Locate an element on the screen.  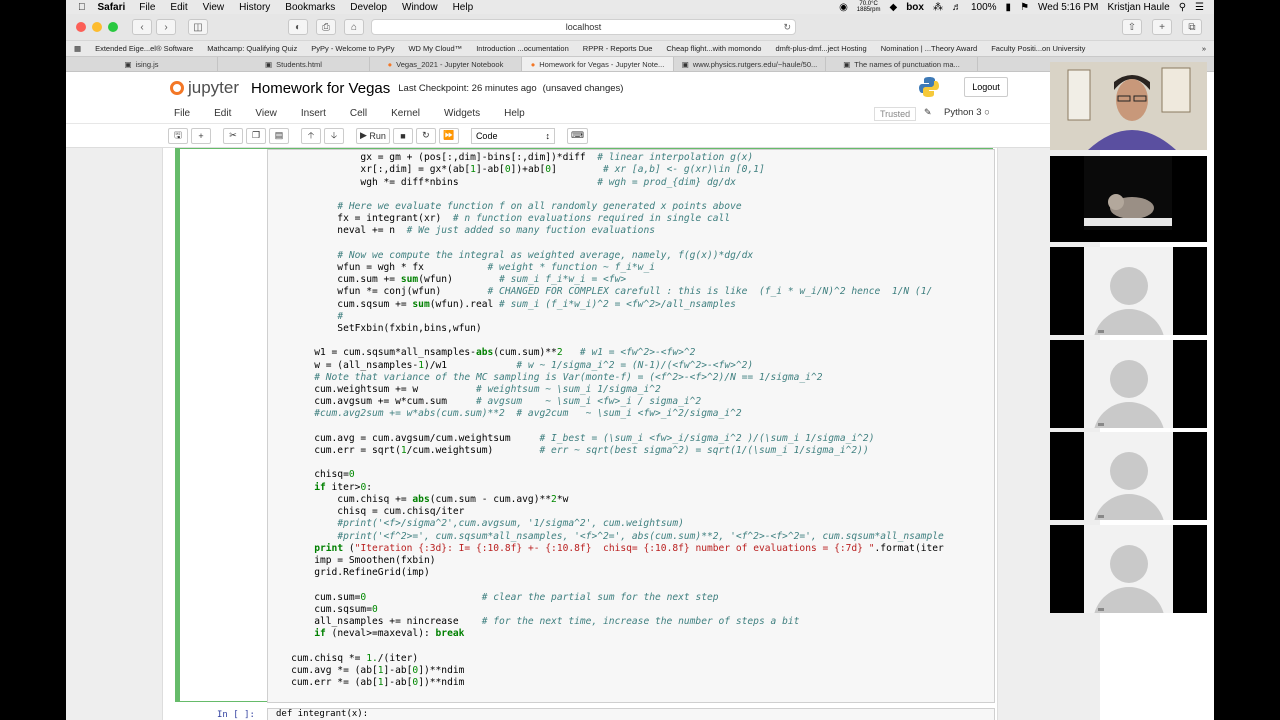
next-code-cell: In [ ]: def integrant(x): is located at coordinates (585, 714).